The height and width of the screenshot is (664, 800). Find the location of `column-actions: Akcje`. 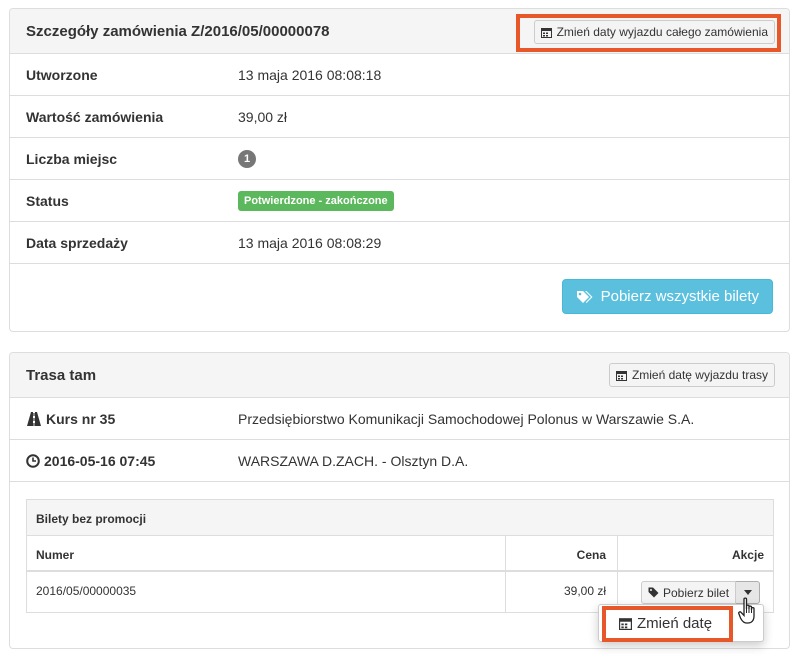

column-actions: Akcje is located at coordinates (747, 555).